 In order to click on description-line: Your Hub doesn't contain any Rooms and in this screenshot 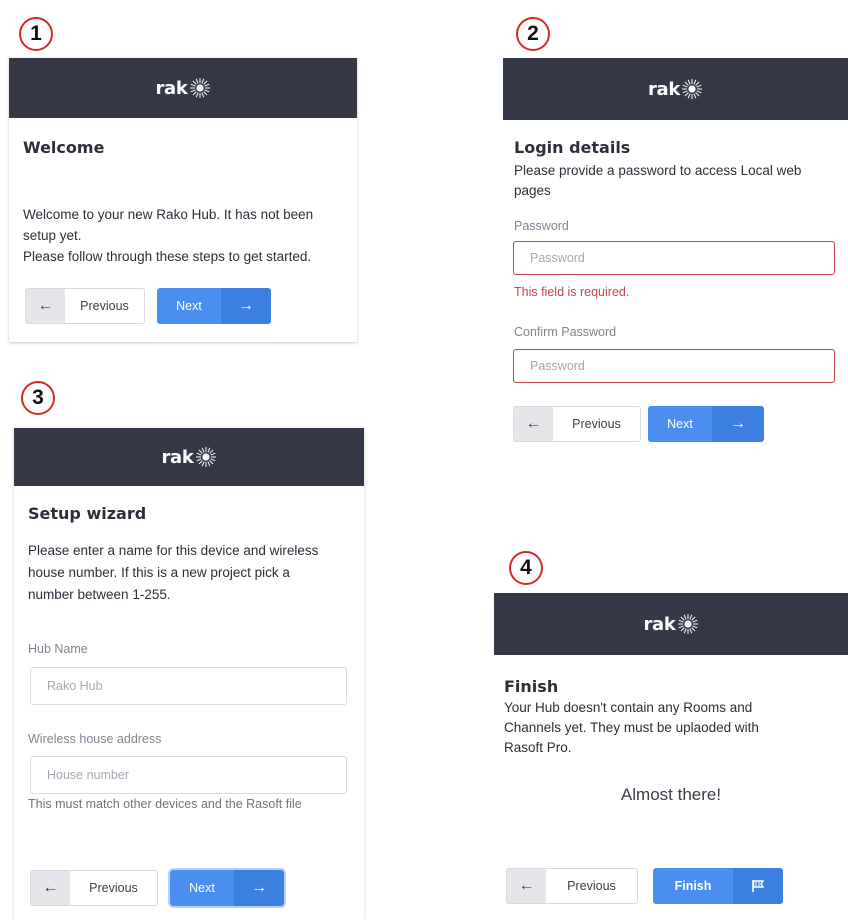, I will do `click(628, 707)`.